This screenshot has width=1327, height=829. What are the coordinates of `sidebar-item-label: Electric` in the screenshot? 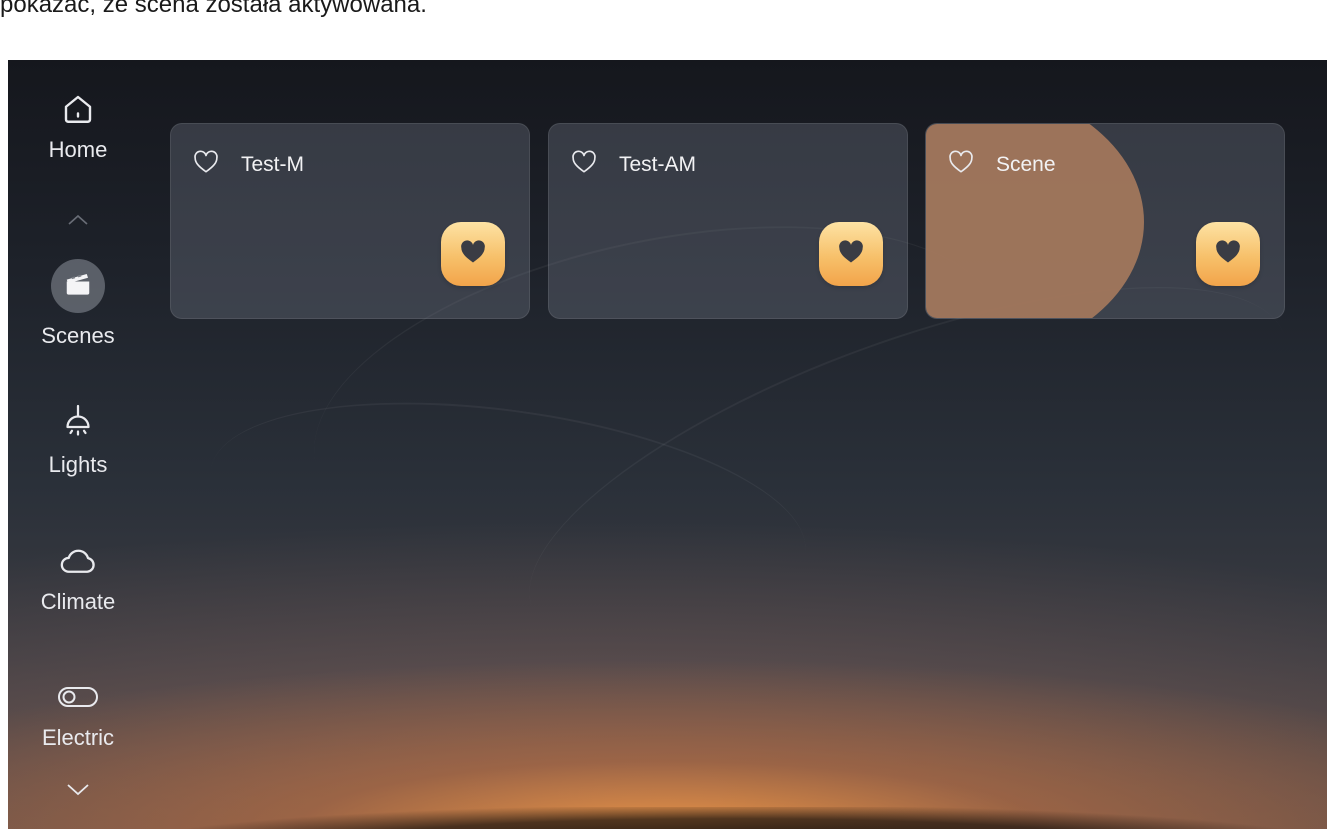 It's located at (78, 737).